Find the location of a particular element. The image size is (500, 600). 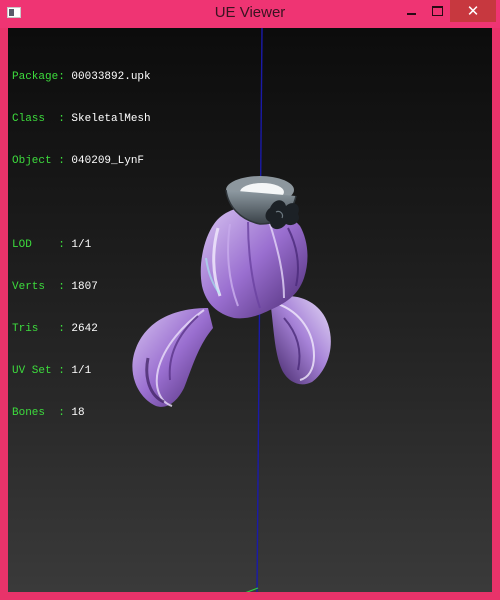

close-button: ✕ is located at coordinates (473, 11).